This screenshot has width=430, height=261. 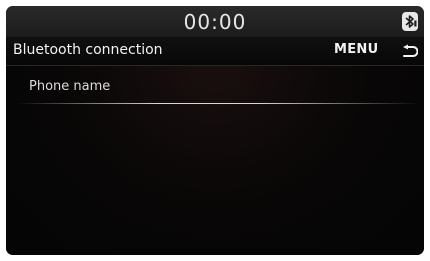 I want to click on status-bar: 00:00, so click(x=215, y=21).